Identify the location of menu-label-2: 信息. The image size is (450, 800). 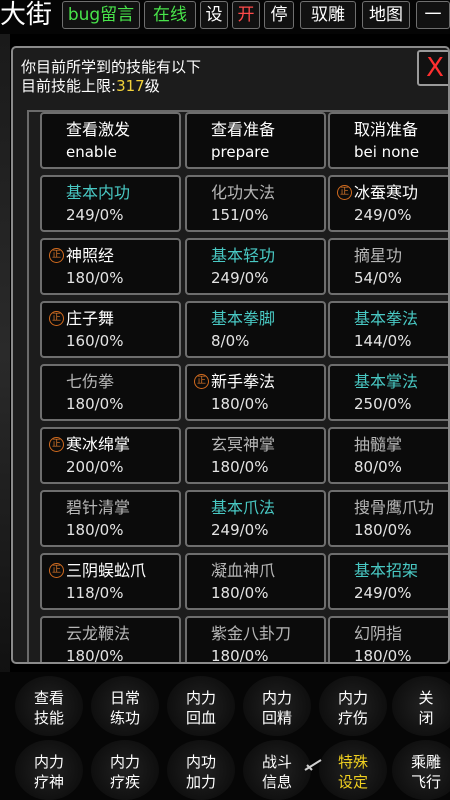
(276, 782).